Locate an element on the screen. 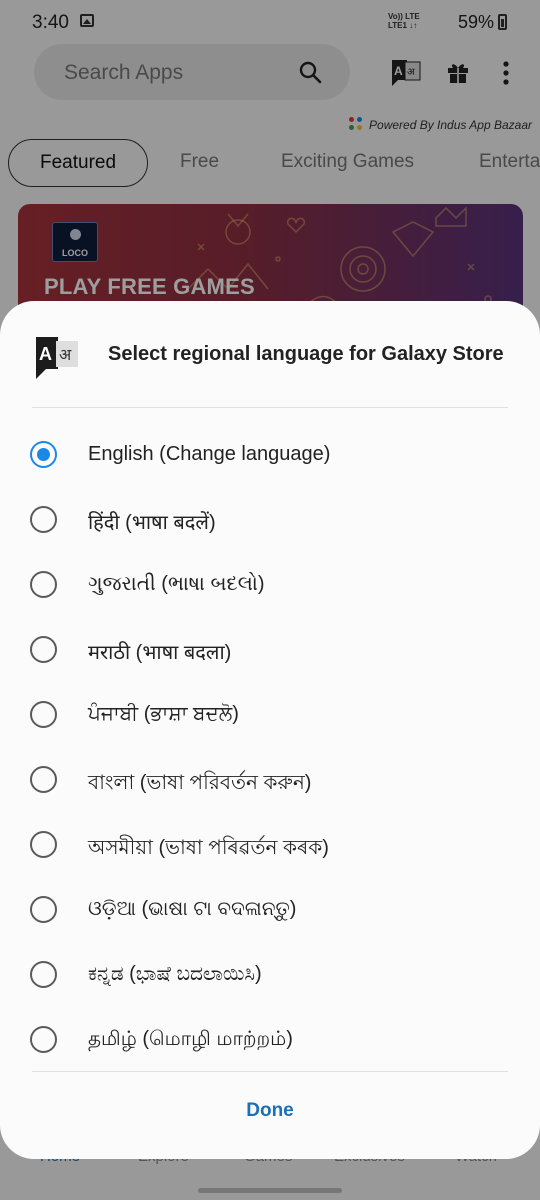 Image resolution: width=540 pixels, height=1200 pixels. language-option: English (Change language) is located at coordinates (270, 384).